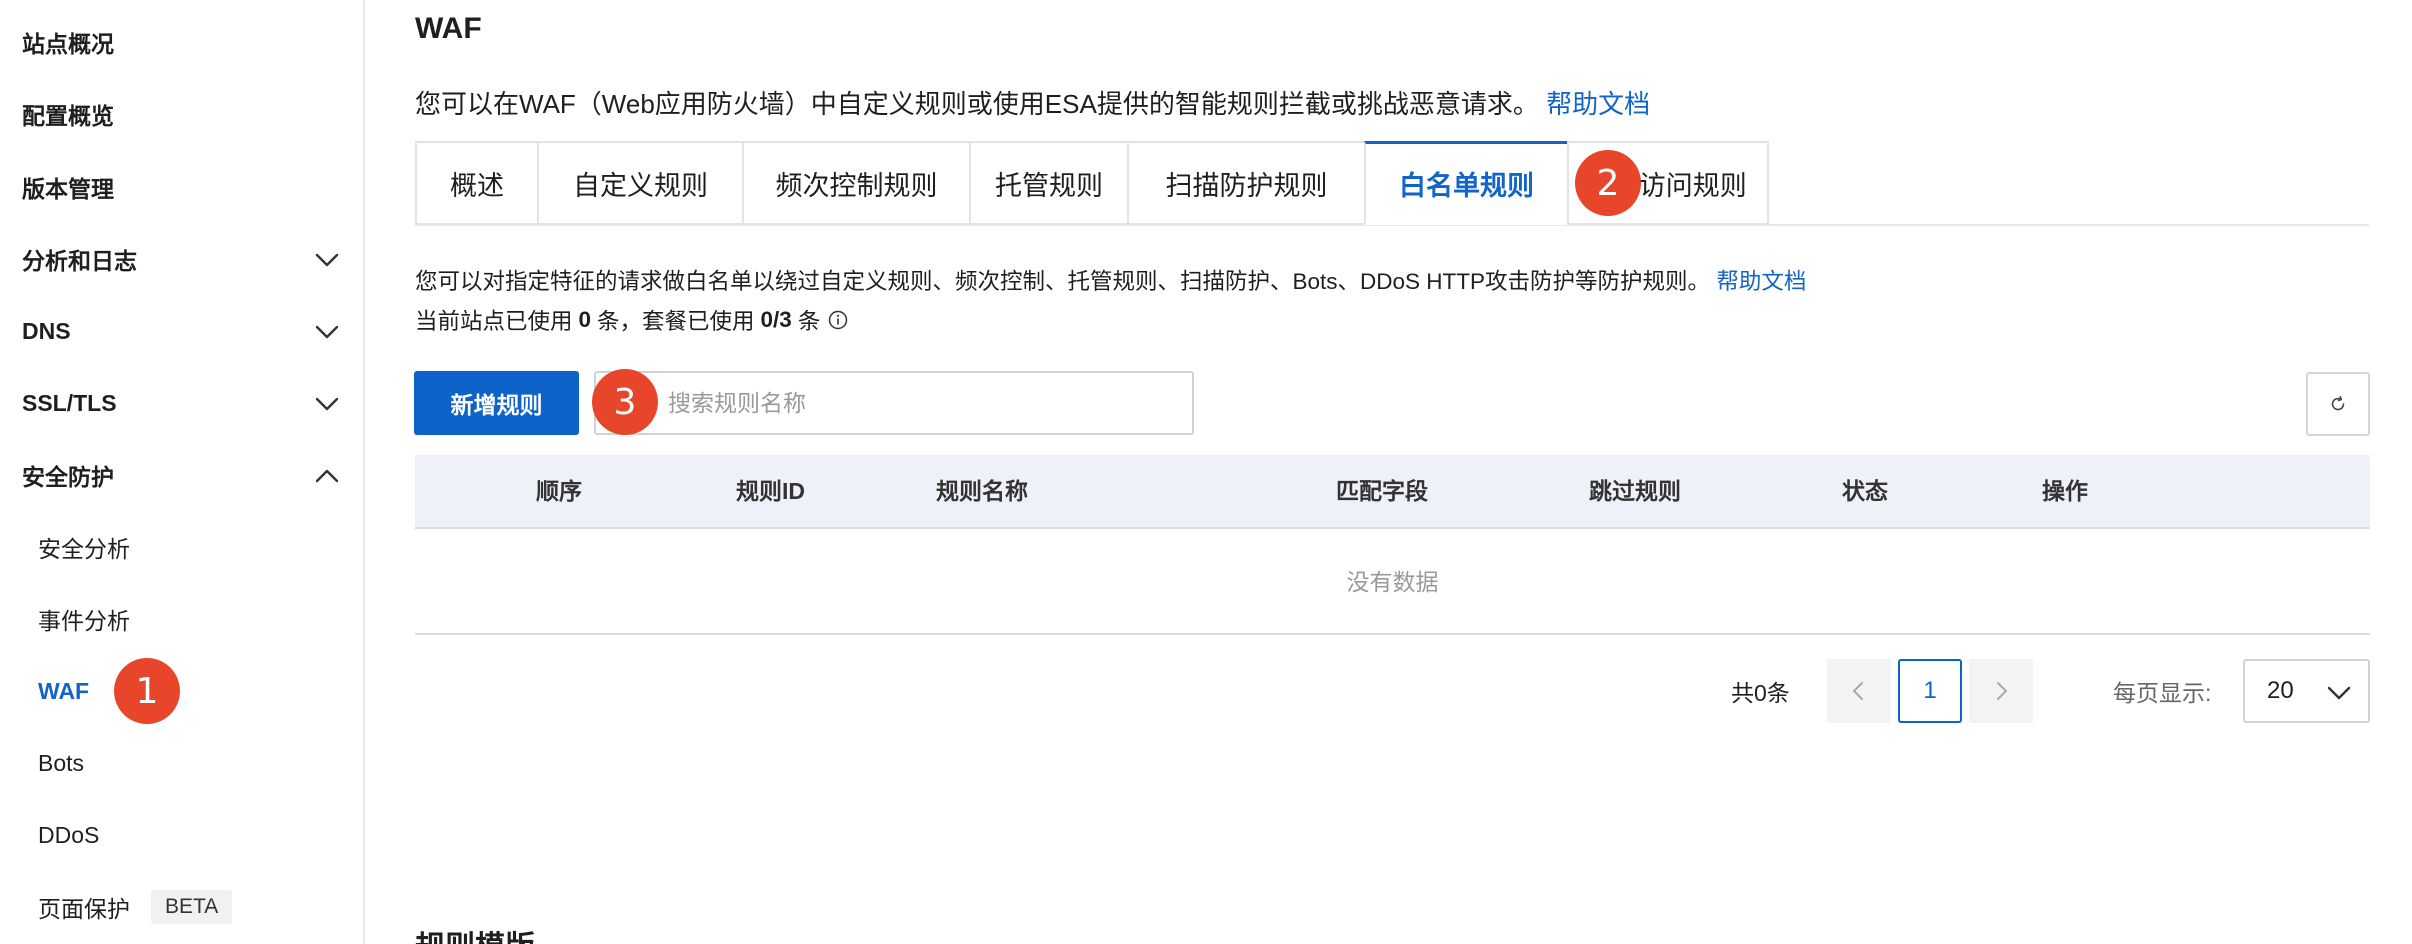  I want to click on tab-scan-protection-rules: 扫描防护规则, so click(1245, 183).